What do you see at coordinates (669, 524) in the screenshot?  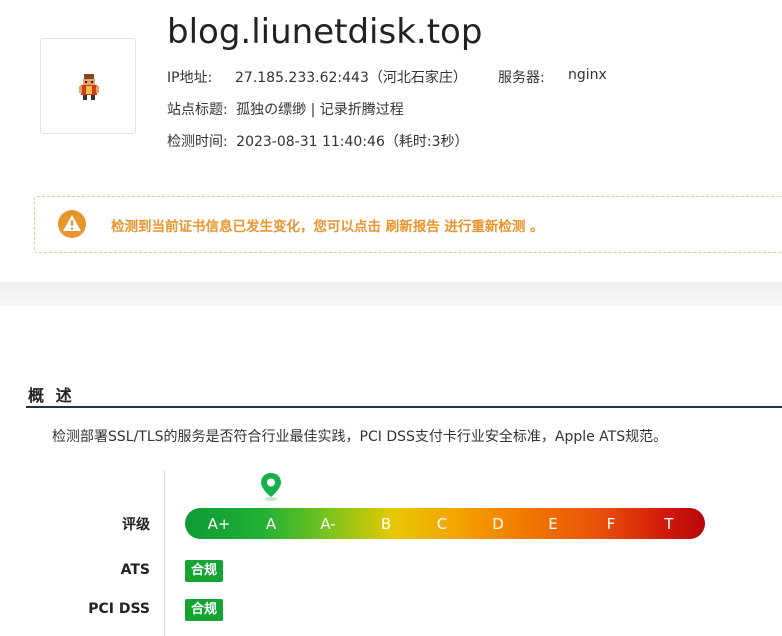 I see `grade-t: T` at bounding box center [669, 524].